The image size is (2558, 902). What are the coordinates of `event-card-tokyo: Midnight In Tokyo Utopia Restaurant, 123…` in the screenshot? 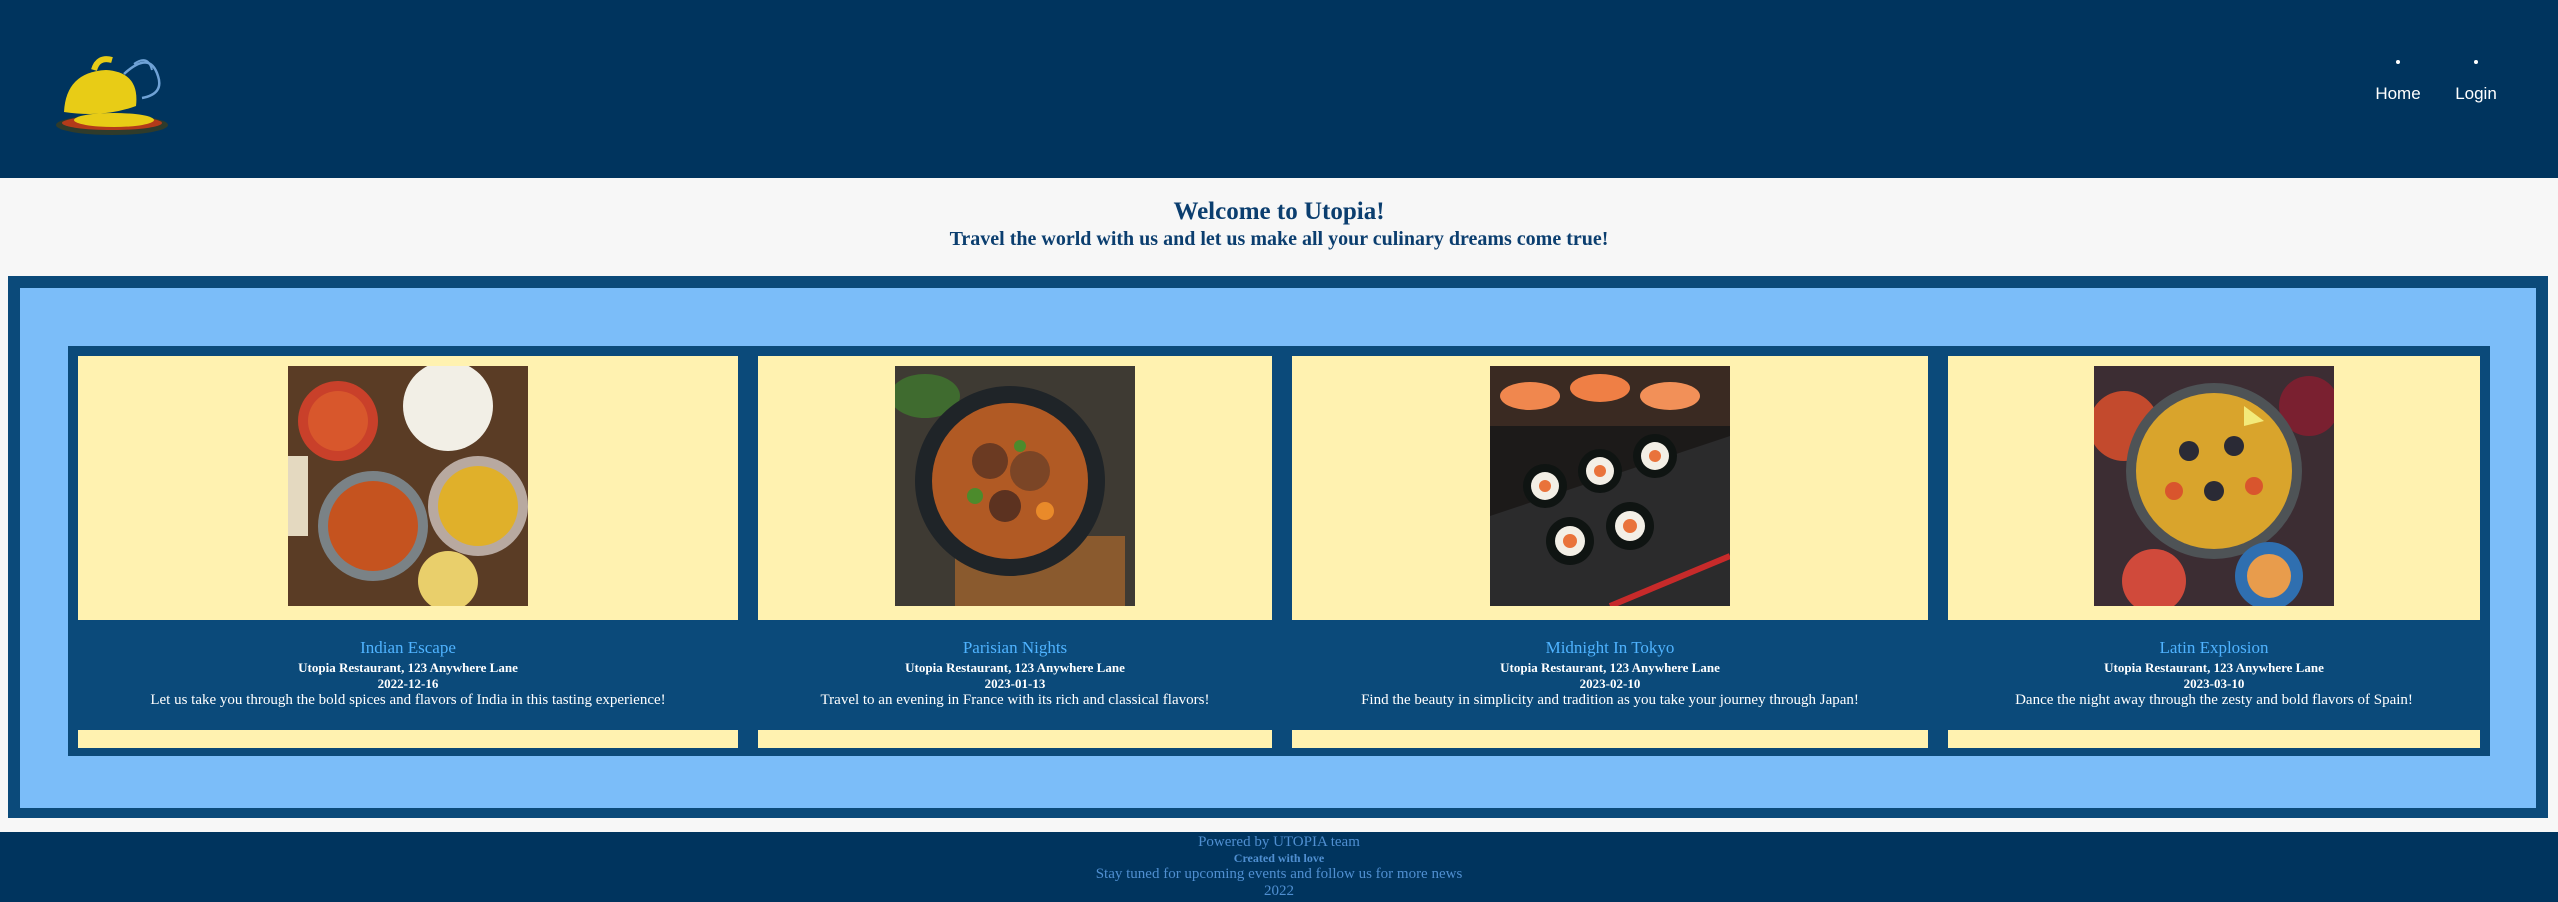 It's located at (1610, 552).